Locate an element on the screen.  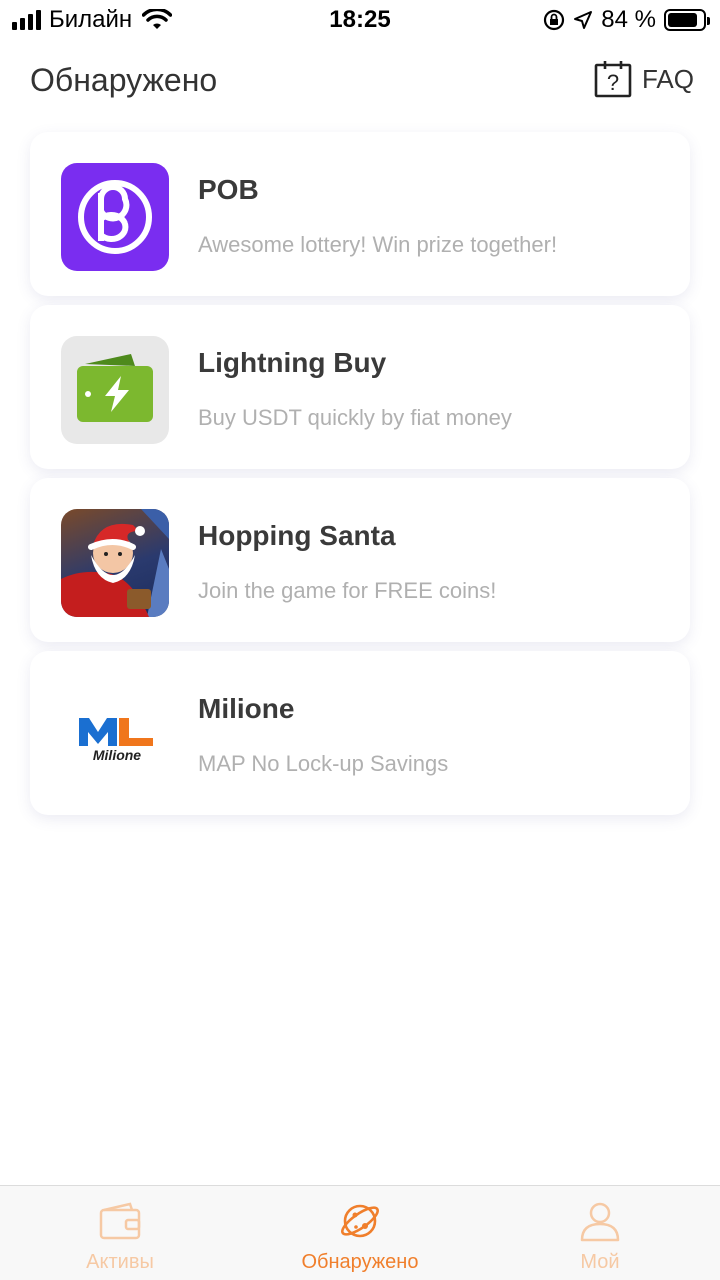
tab-mine: Мой is located at coordinates (600, 1237).